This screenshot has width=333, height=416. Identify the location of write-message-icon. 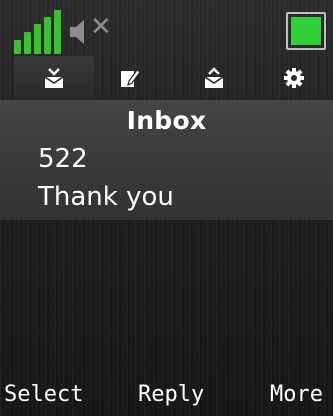
(130, 78).